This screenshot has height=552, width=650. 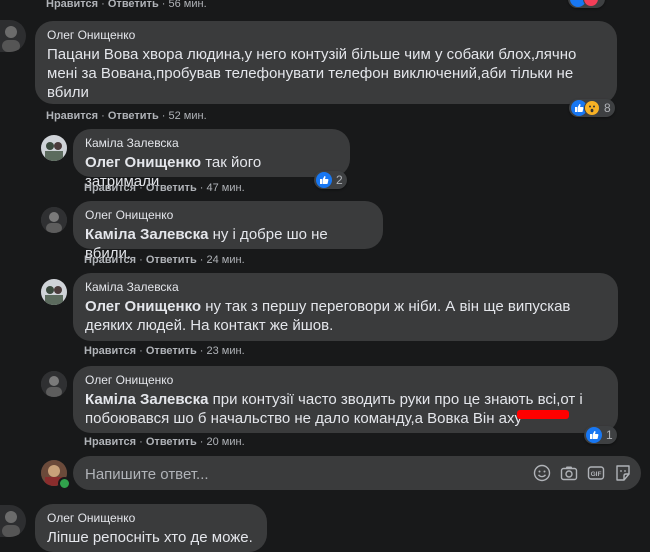 I want to click on comment-time: 23 мин., so click(x=226, y=351).